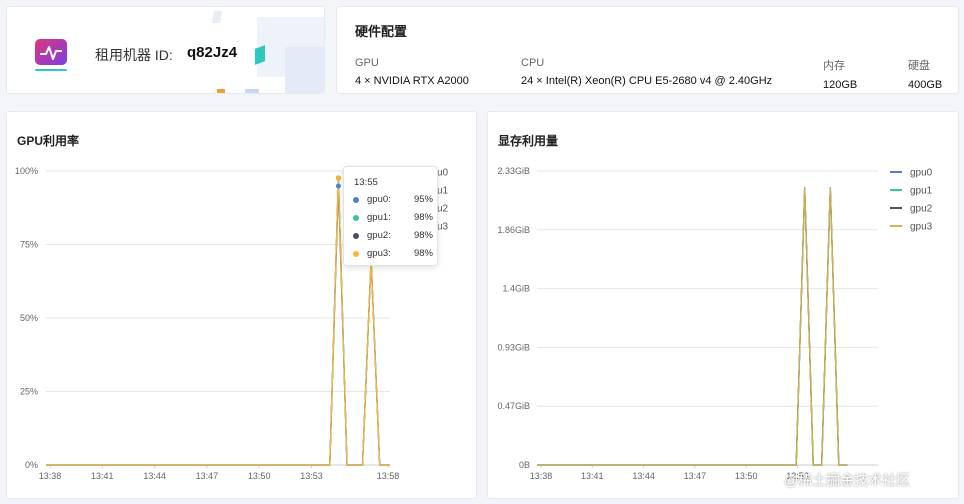 The width and height of the screenshot is (964, 504). Describe the element at coordinates (393, 218) in the screenshot. I see `tooltip-row-gpu1: gpu1: 98%` at that location.